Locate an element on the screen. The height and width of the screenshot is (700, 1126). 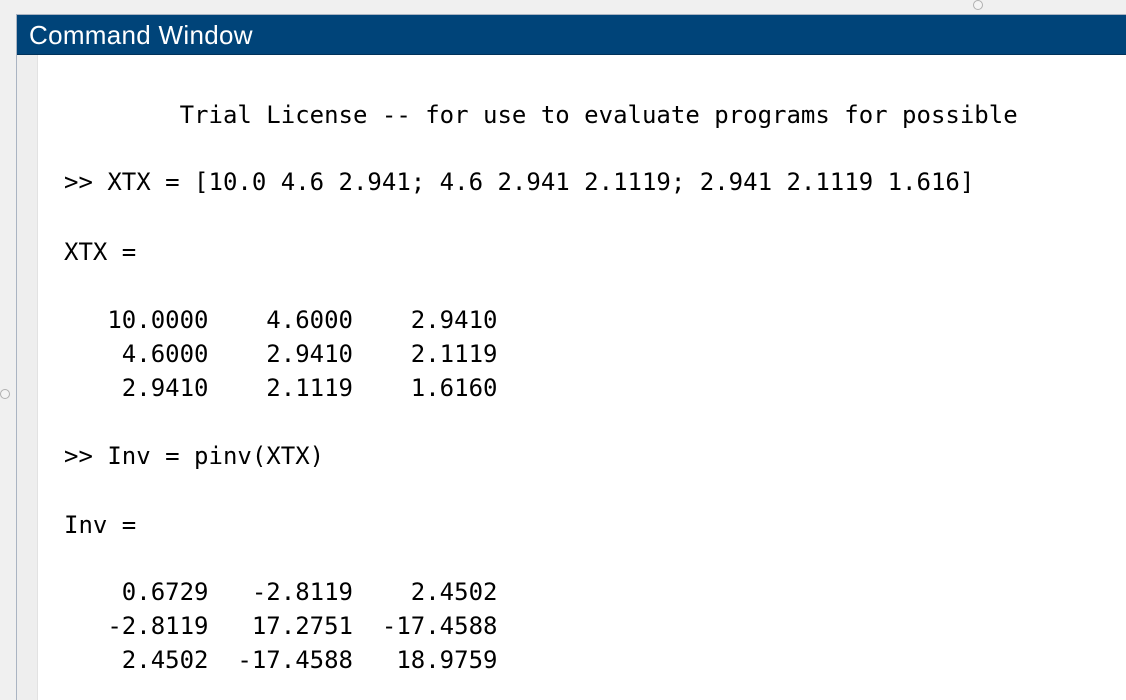
matrix-row: 2.9410 2.1119 1.6160 is located at coordinates (281, 388).